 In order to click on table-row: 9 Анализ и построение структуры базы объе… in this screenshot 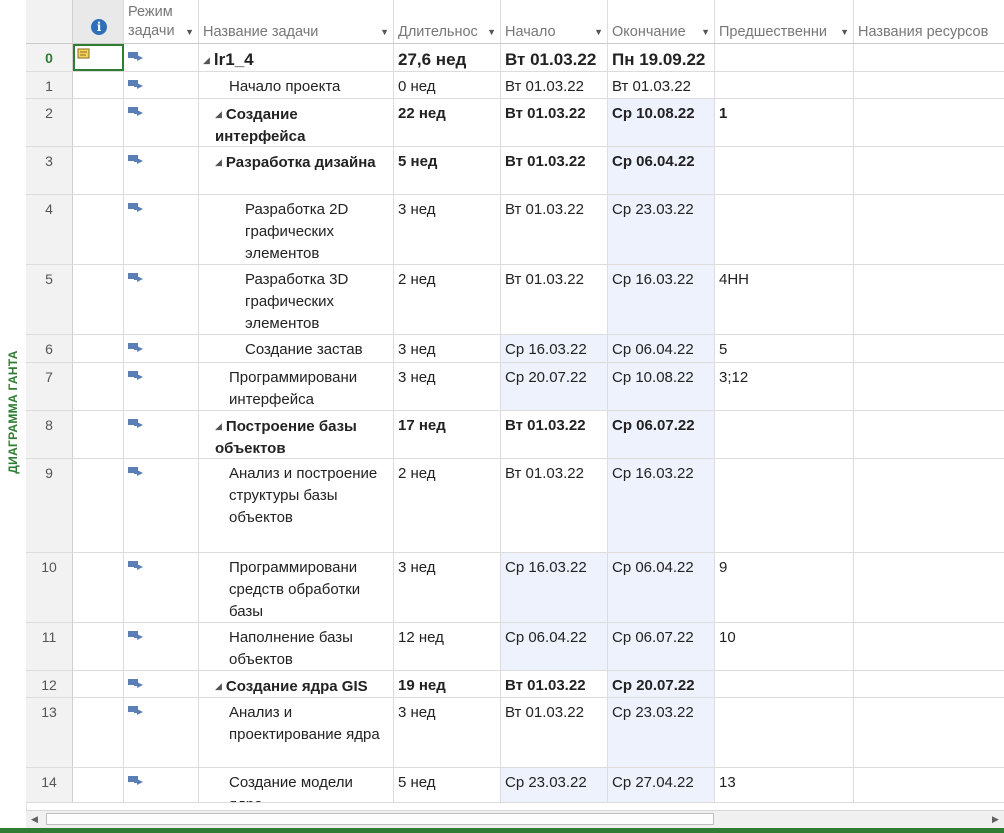, I will do `click(515, 506)`.